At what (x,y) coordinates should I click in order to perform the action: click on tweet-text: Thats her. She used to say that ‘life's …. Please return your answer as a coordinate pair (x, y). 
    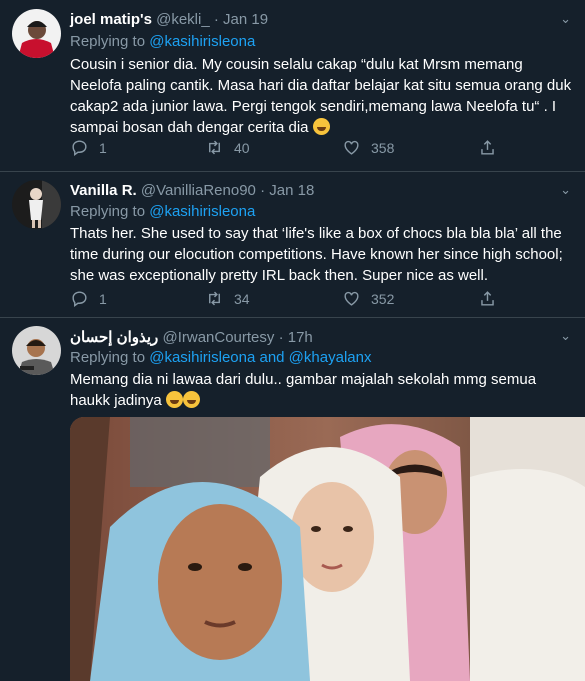
    Looking at the image, I should click on (316, 254).